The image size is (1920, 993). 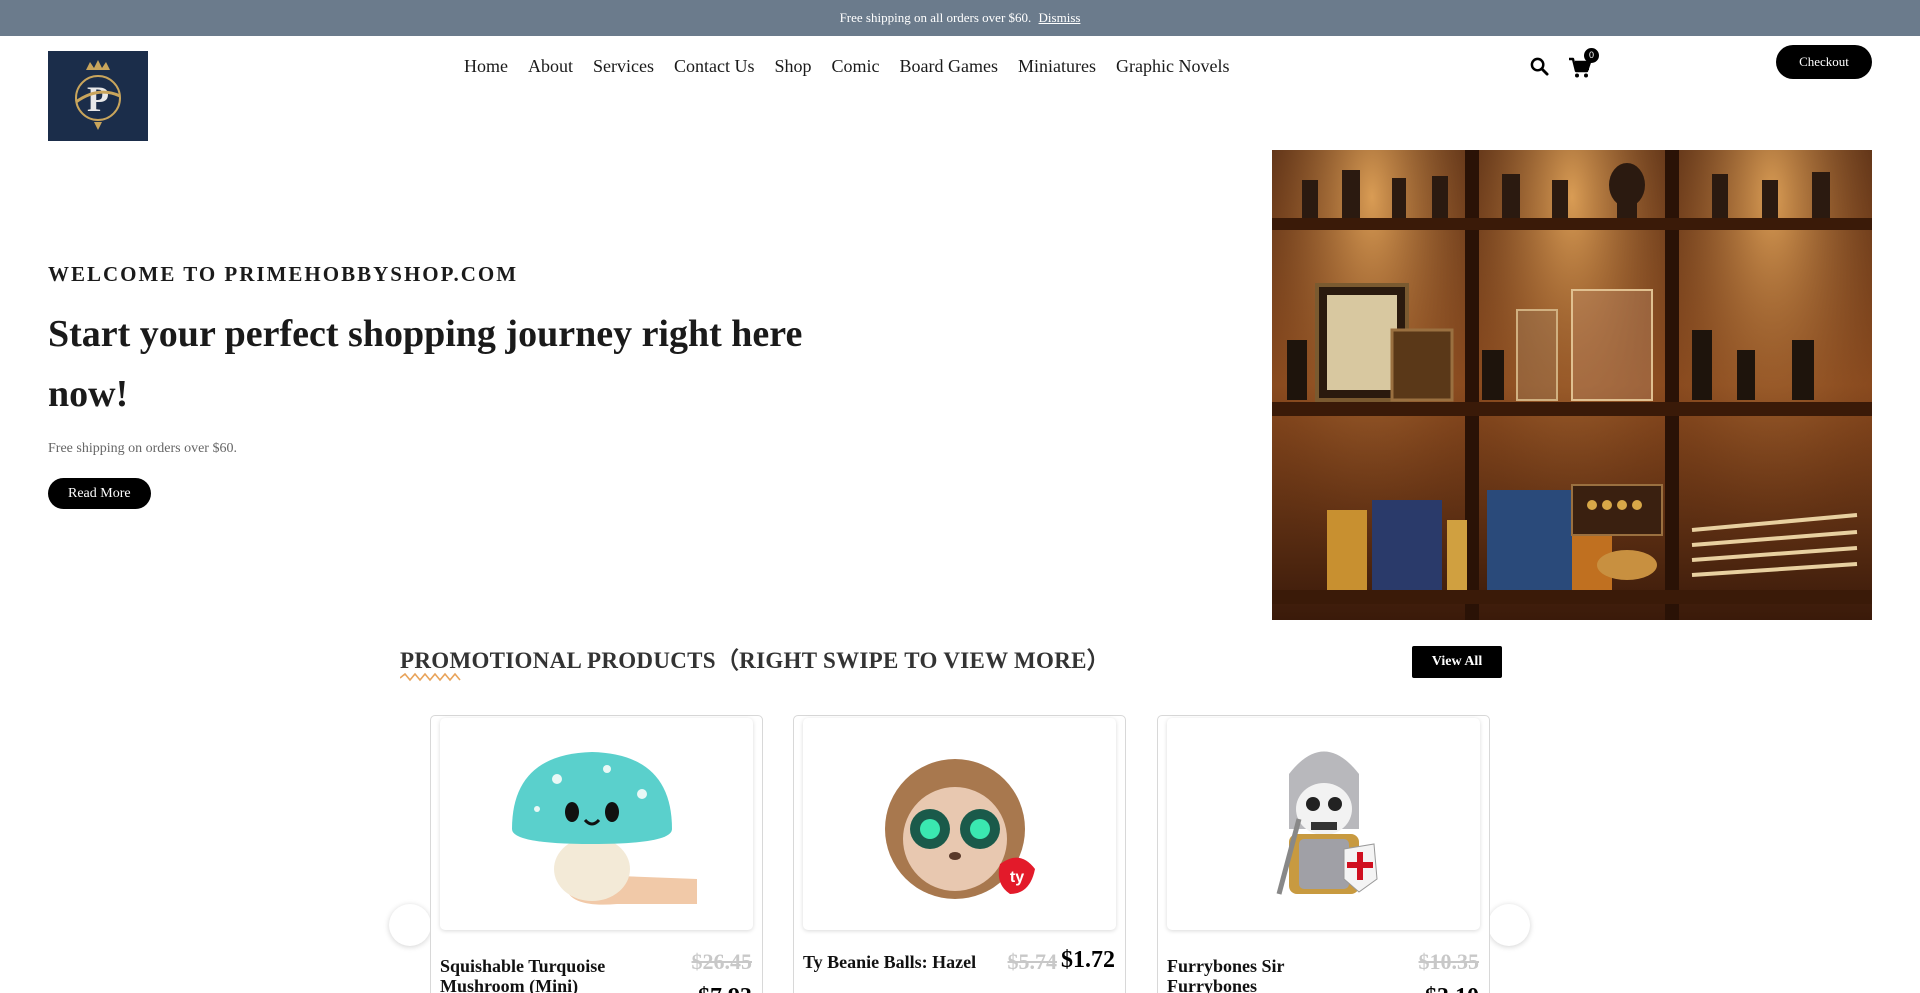 What do you see at coordinates (959, 824) in the screenshot?
I see `product-image: ty` at bounding box center [959, 824].